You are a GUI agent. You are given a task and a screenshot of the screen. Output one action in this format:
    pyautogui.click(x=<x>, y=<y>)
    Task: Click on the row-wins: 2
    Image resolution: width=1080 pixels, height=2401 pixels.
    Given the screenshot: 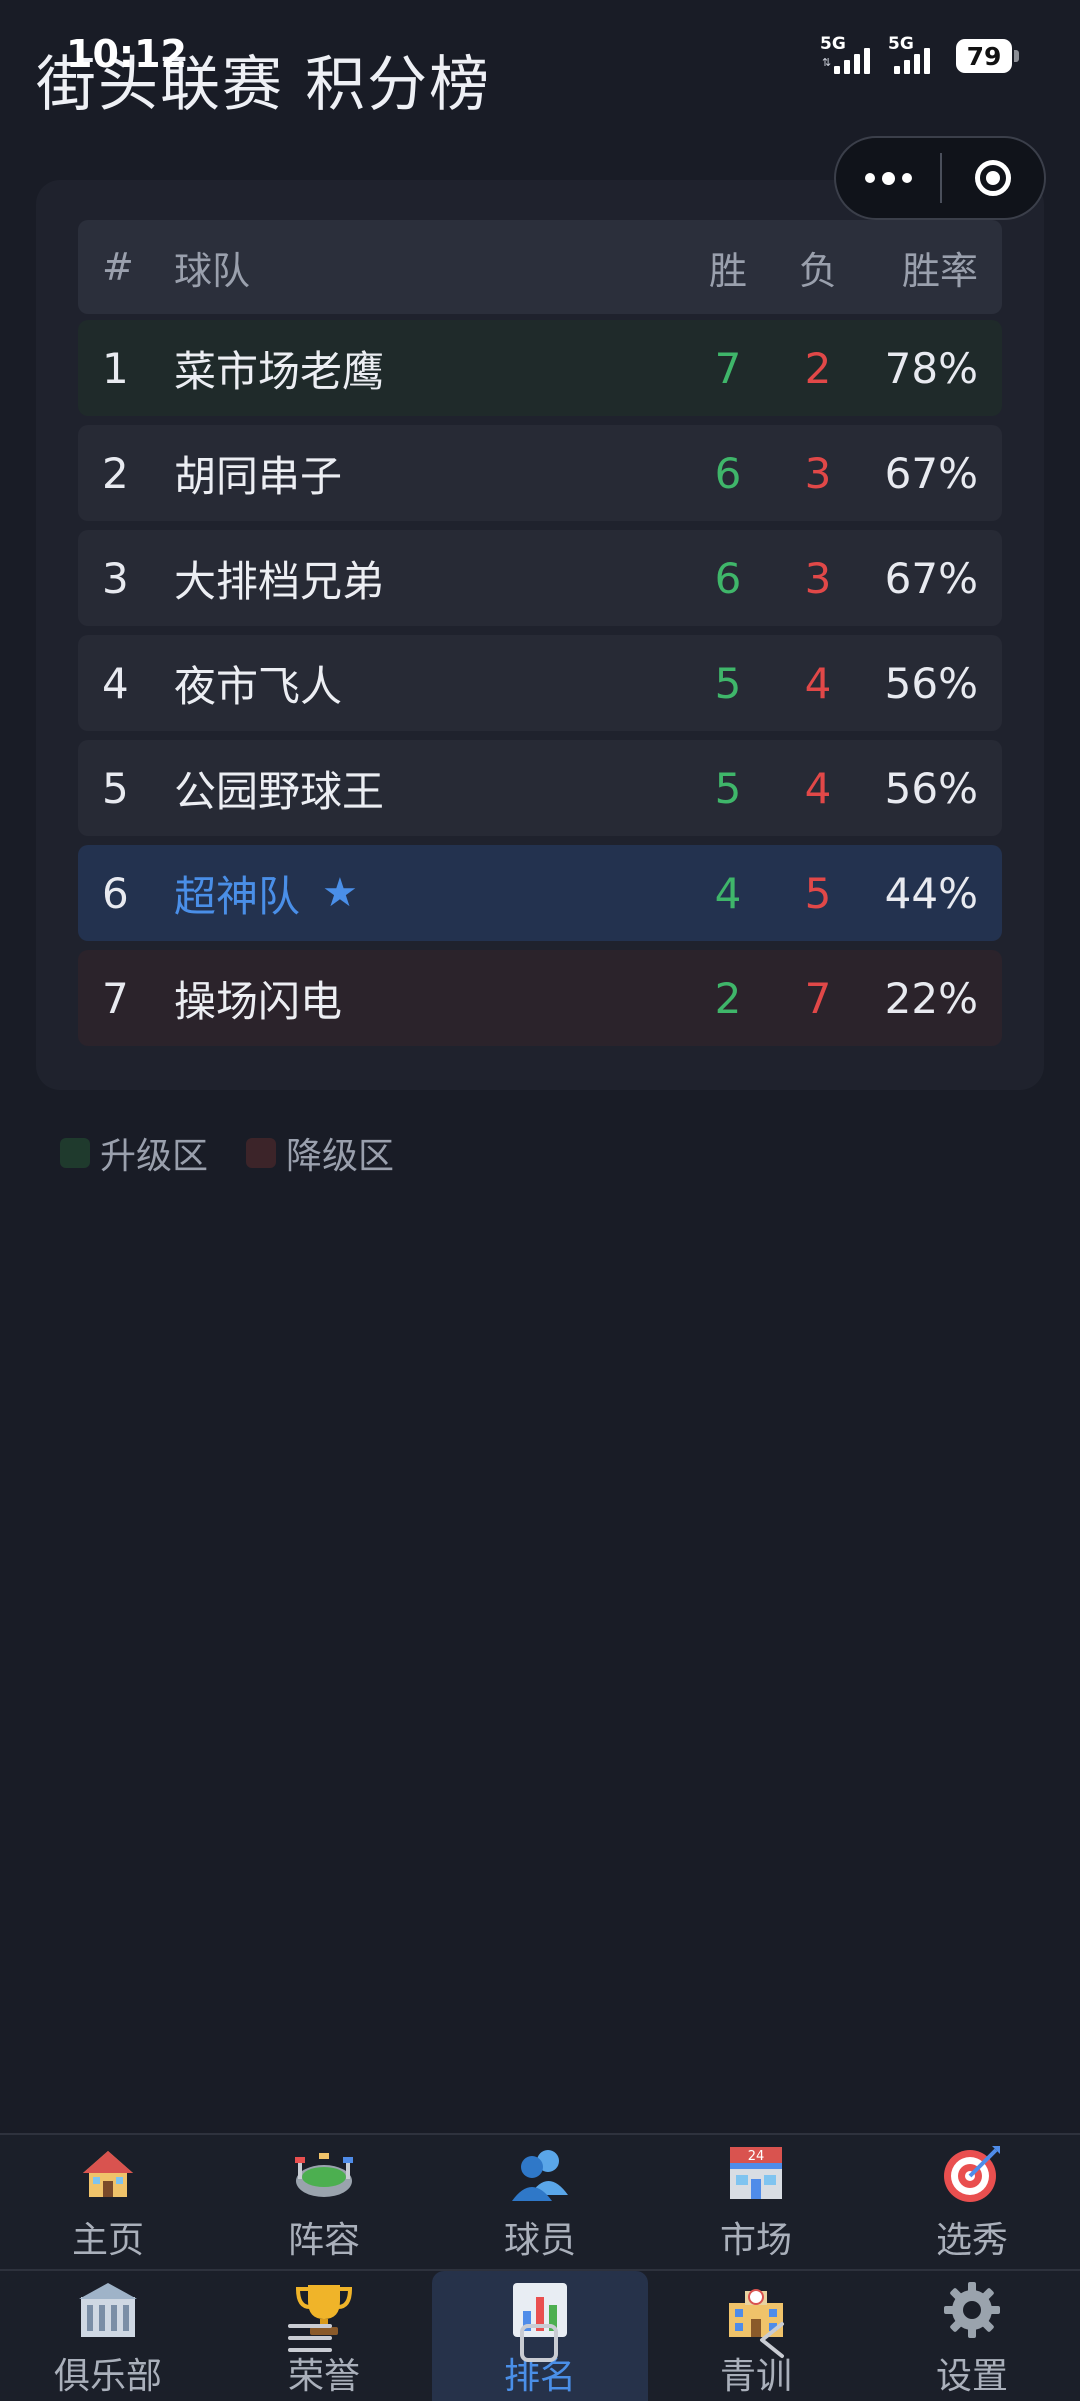 What is the action you would take?
    pyautogui.click(x=728, y=998)
    